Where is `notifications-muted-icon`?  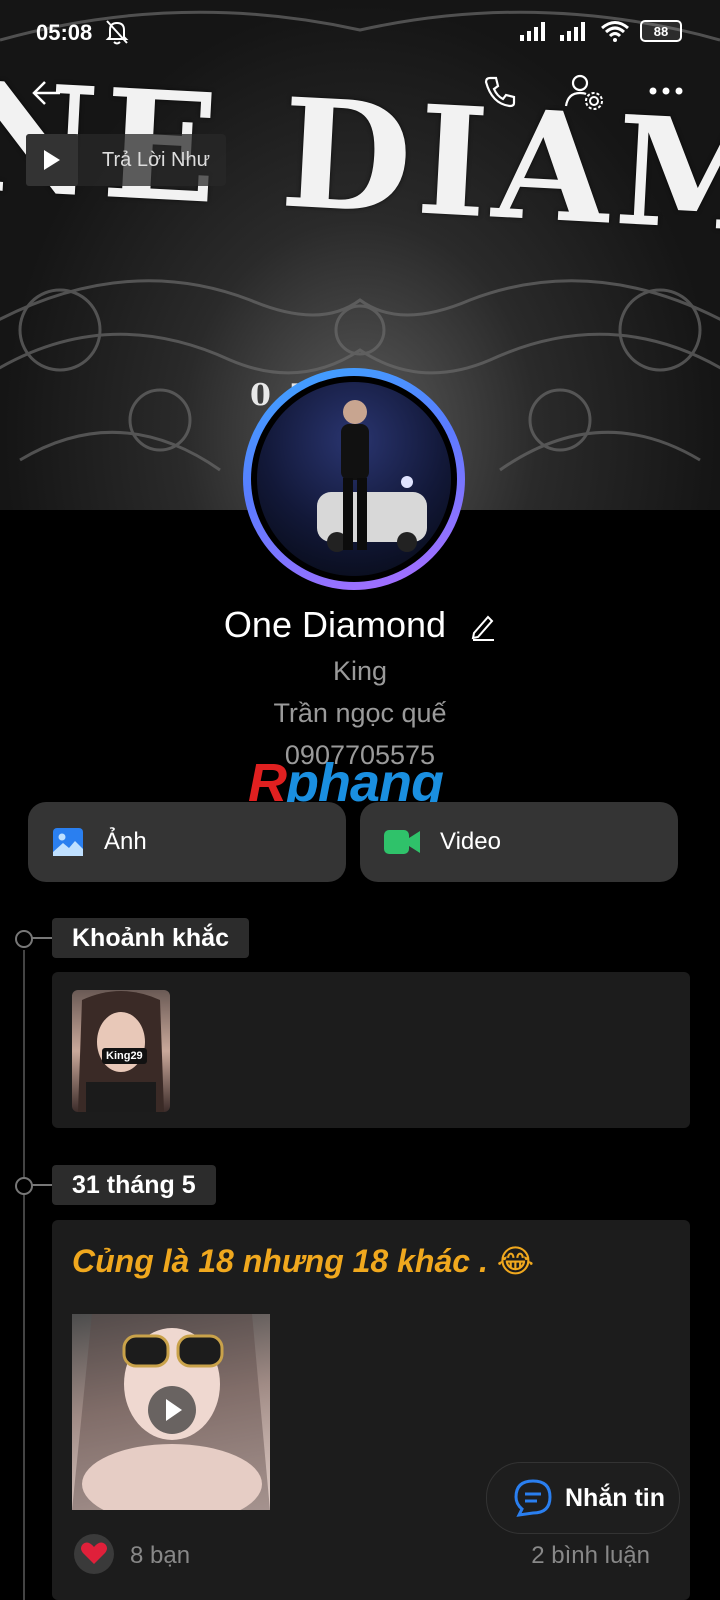 notifications-muted-icon is located at coordinates (117, 32).